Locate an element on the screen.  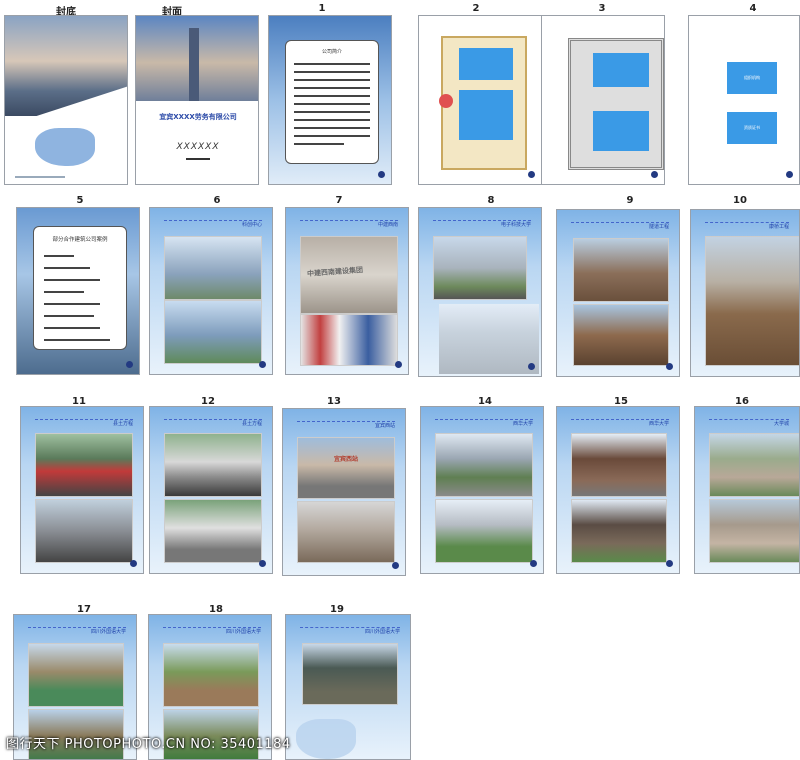
page-13-header: 宜宾西站 is located at coordinates (346, 425).